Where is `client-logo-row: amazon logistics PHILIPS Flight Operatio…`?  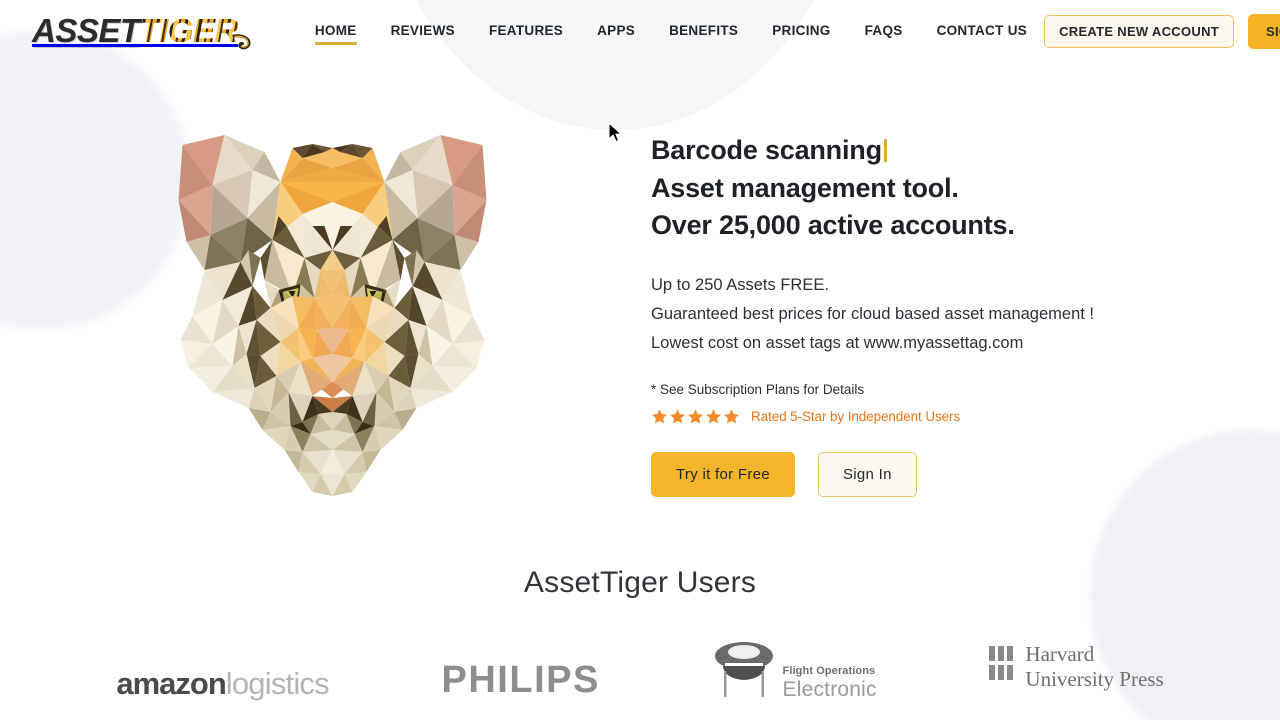
client-logo-row: amazon logistics PHILIPS Flight Operatio… is located at coordinates (640, 672).